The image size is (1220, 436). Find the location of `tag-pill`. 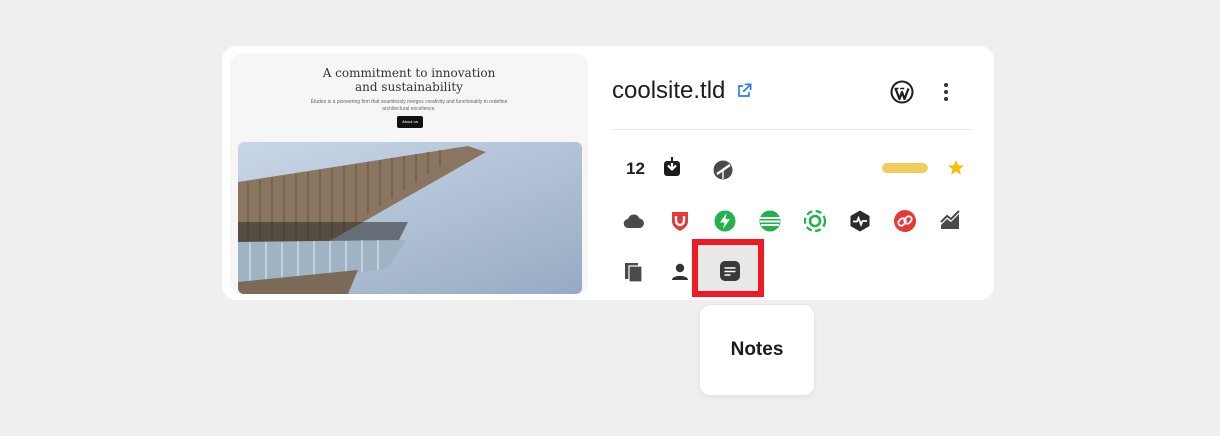

tag-pill is located at coordinates (905, 168).